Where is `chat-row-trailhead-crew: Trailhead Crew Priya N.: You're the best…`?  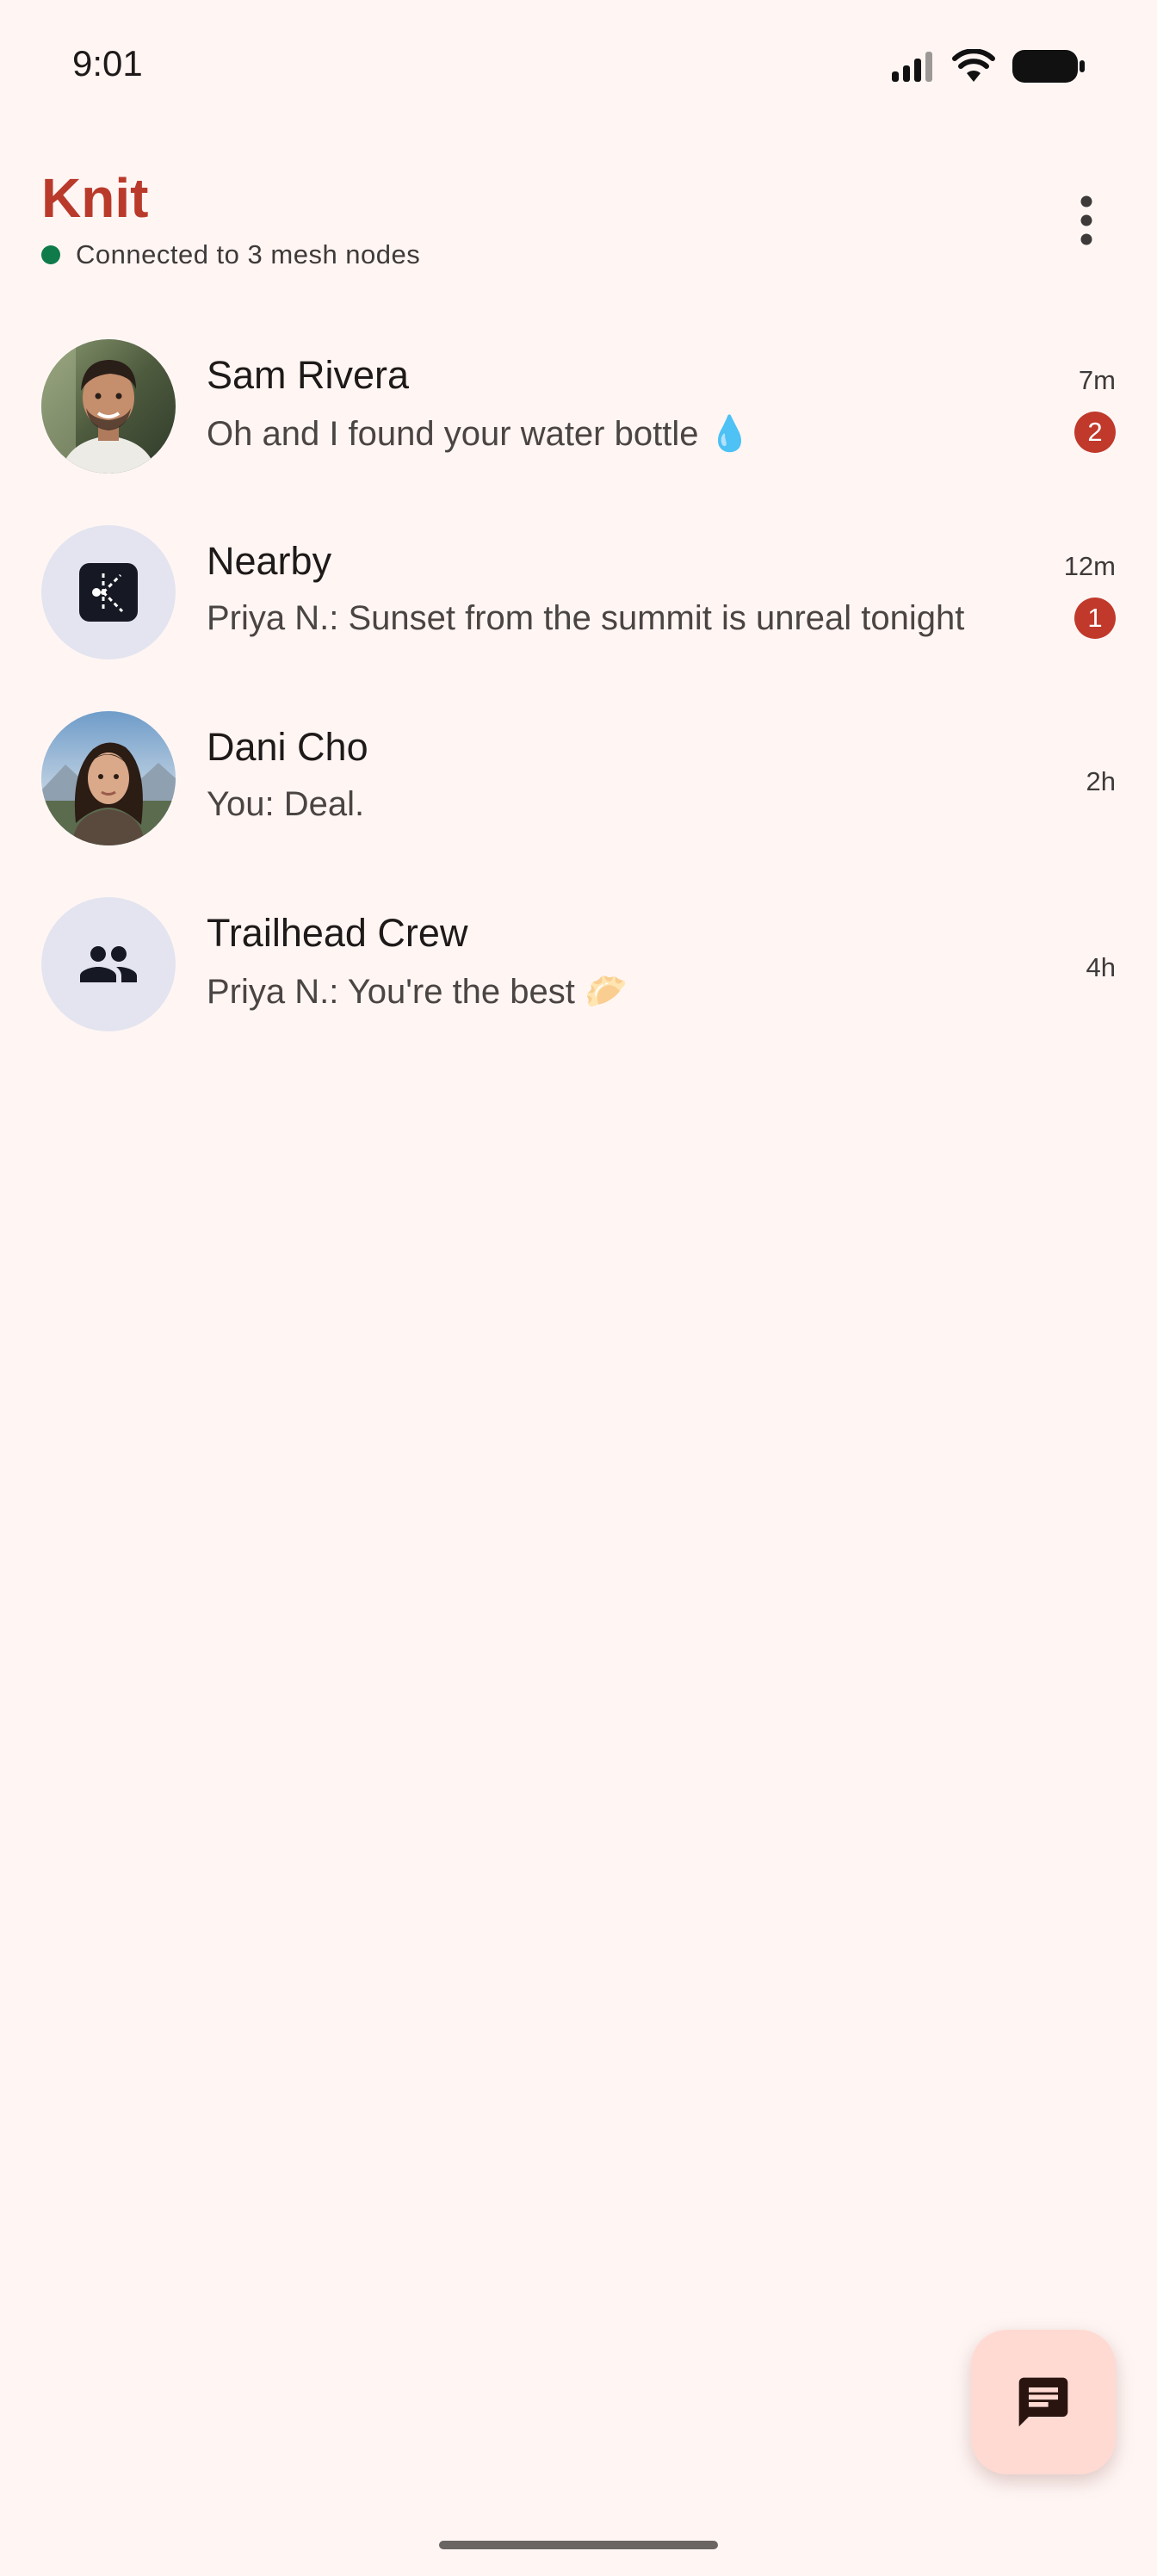
chat-row-trailhead-crew: Trailhead Crew Priya N.: You're the best… is located at coordinates (579, 978).